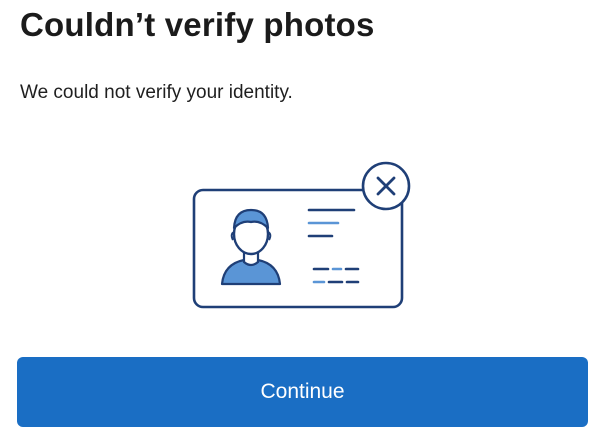  What do you see at coordinates (302, 392) in the screenshot?
I see `continue-button: Continue` at bounding box center [302, 392].